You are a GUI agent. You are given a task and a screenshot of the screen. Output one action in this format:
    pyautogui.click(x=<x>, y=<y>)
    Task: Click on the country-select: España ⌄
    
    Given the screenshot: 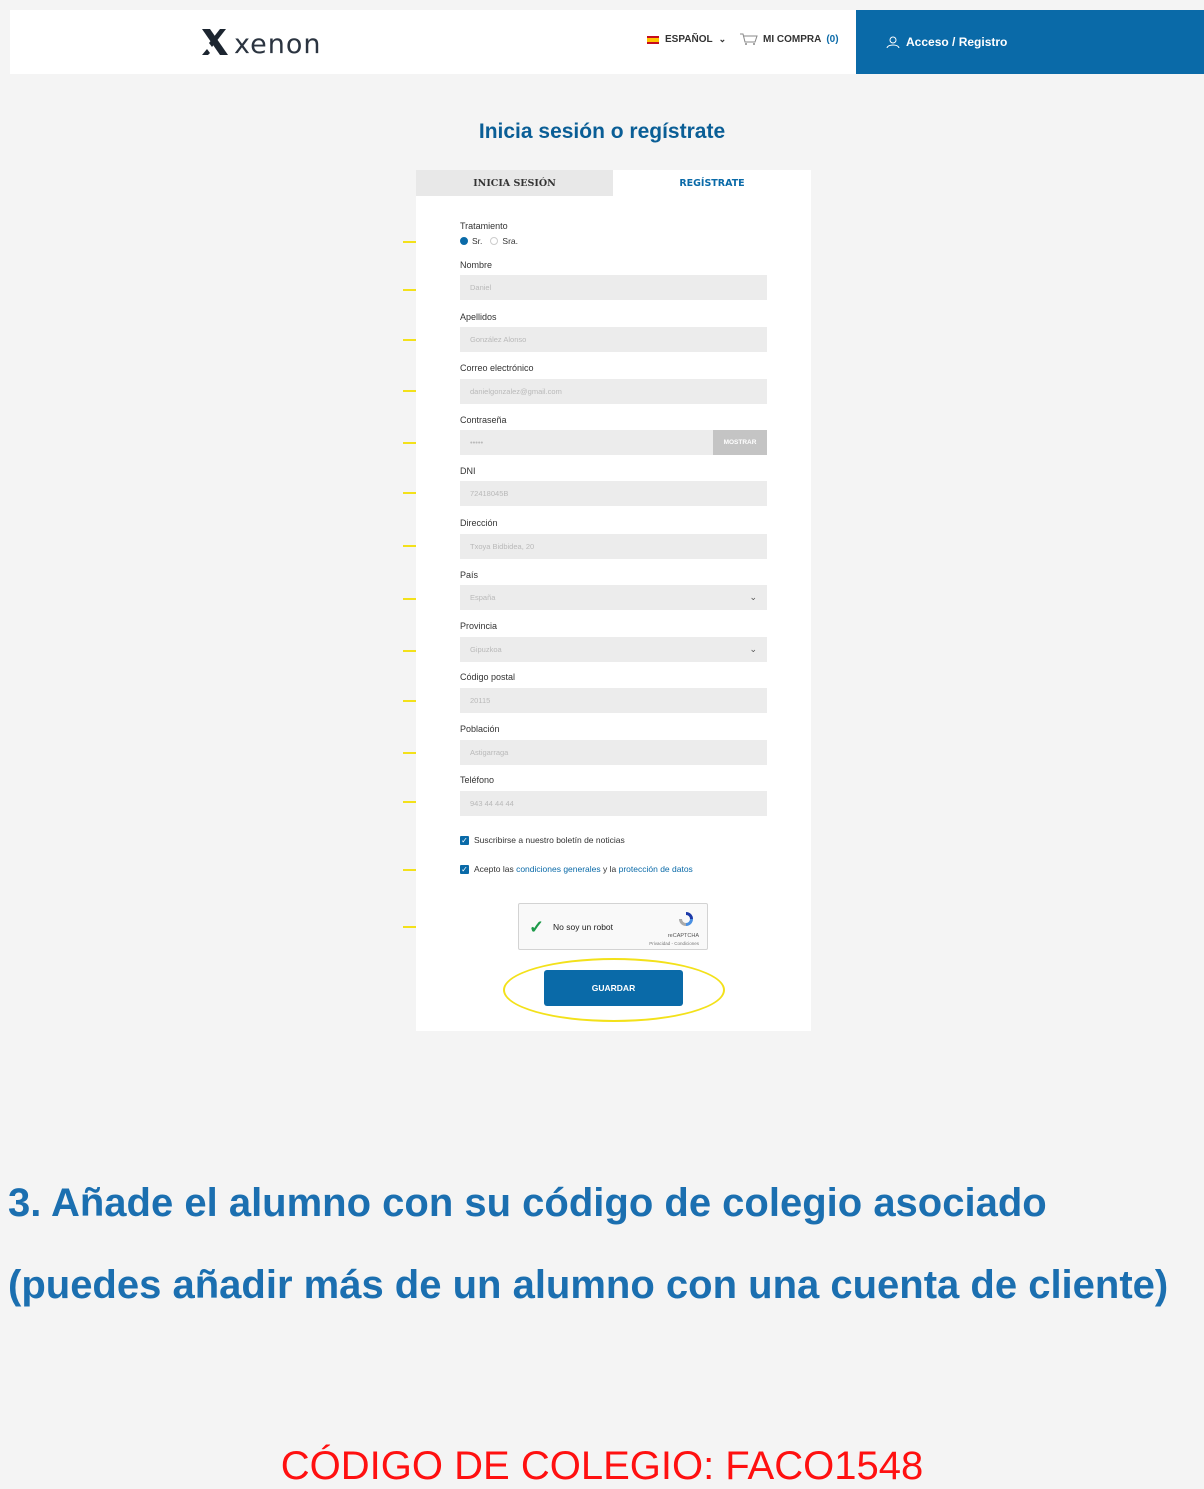 What is the action you would take?
    pyautogui.click(x=613, y=597)
    